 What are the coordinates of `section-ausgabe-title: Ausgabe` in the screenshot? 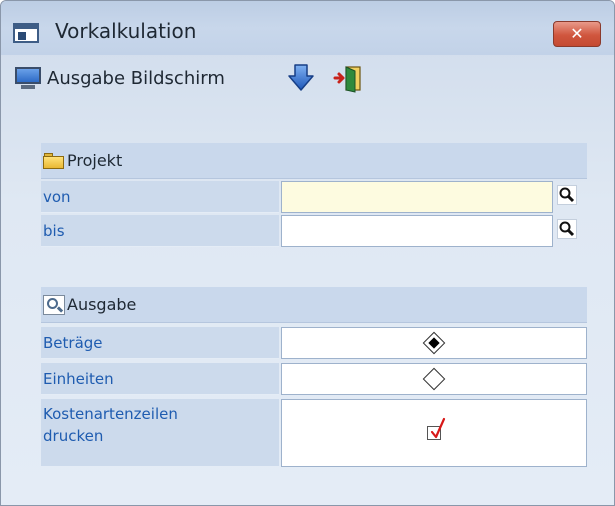 It's located at (102, 304).